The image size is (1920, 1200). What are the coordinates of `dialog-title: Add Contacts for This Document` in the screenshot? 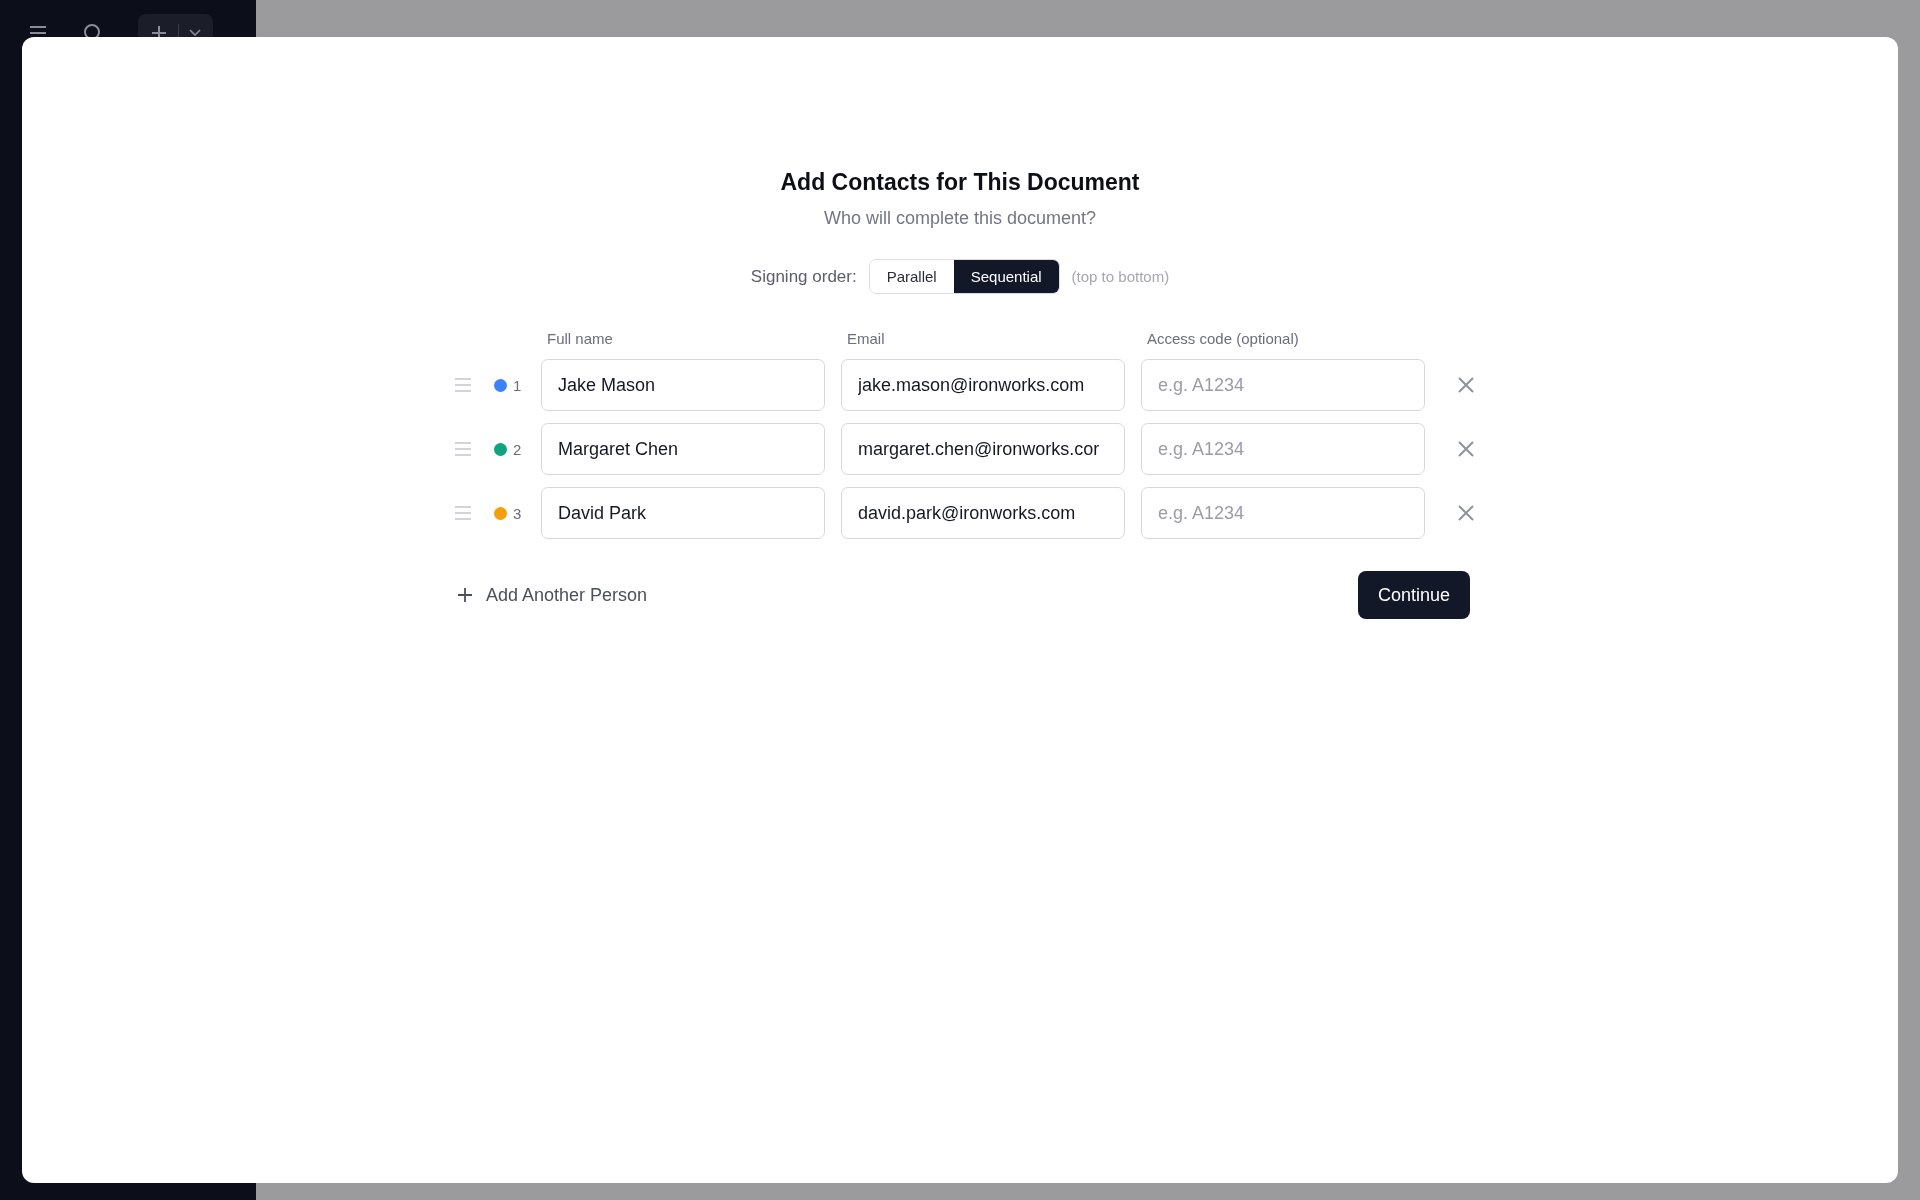 It's located at (960, 182).